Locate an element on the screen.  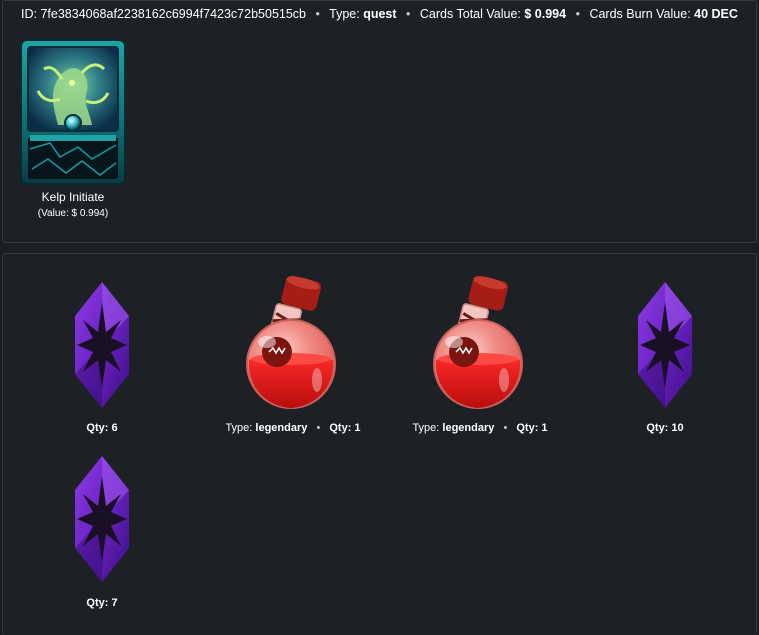
burn-value-label: Cards Burn Value: is located at coordinates (640, 14).